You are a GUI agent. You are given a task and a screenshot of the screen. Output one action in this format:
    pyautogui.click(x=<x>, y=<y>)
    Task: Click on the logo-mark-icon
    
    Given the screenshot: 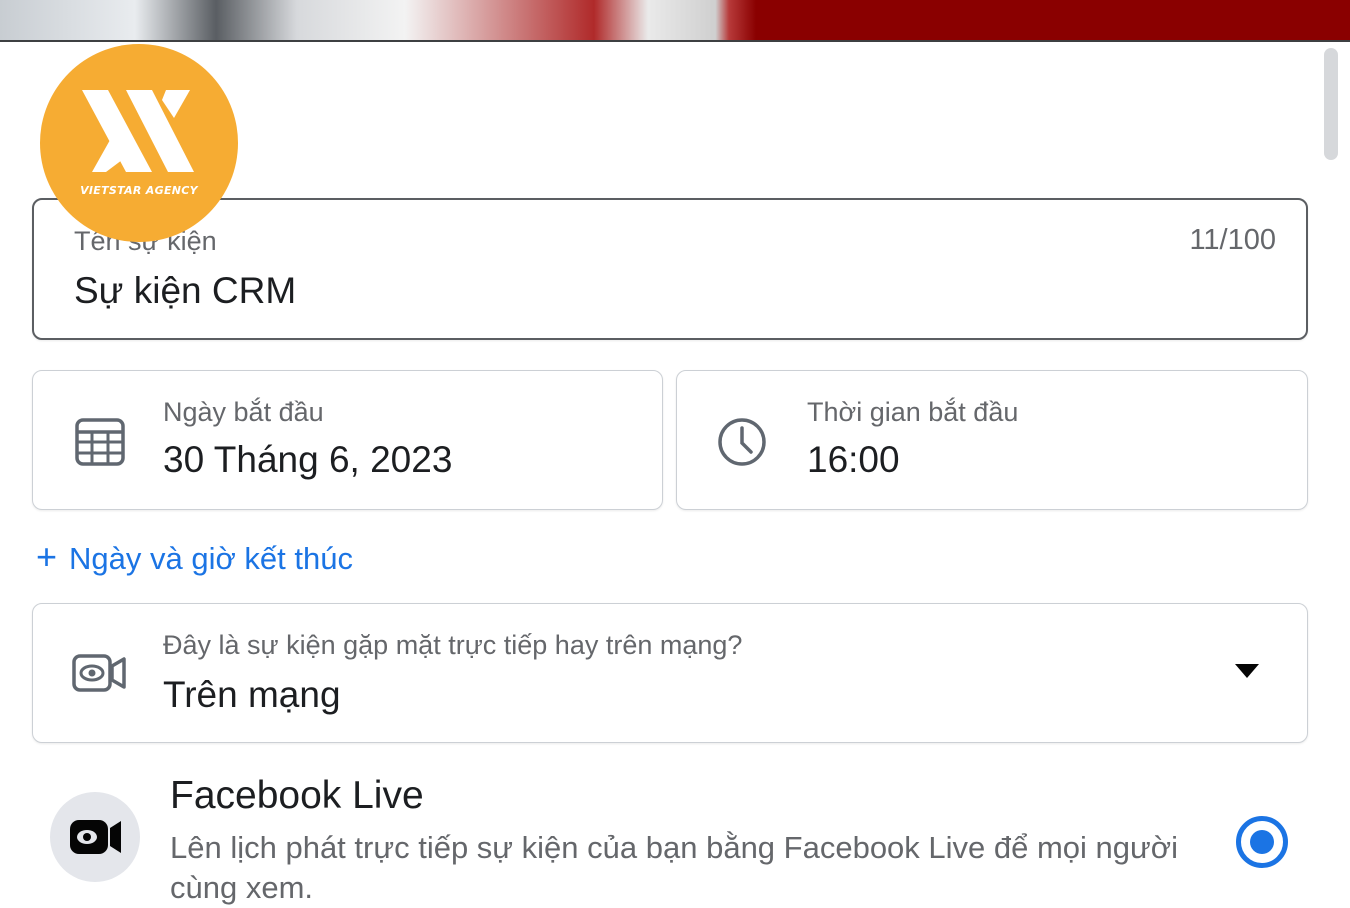 What is the action you would take?
    pyautogui.click(x=138, y=131)
    